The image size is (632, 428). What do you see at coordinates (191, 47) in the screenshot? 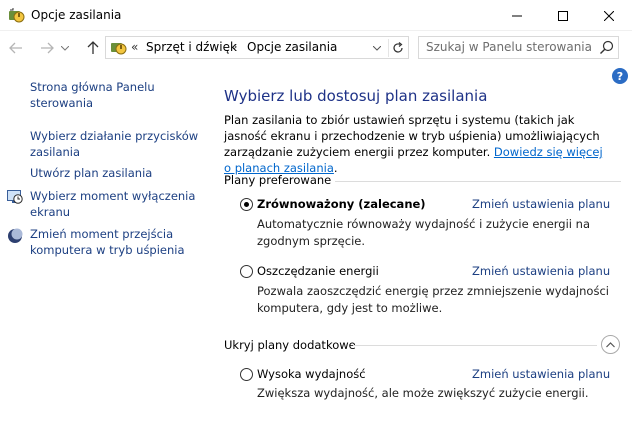
I see `breadcrumb-item-hardware-sound: Sprzęt i dźwięk` at bounding box center [191, 47].